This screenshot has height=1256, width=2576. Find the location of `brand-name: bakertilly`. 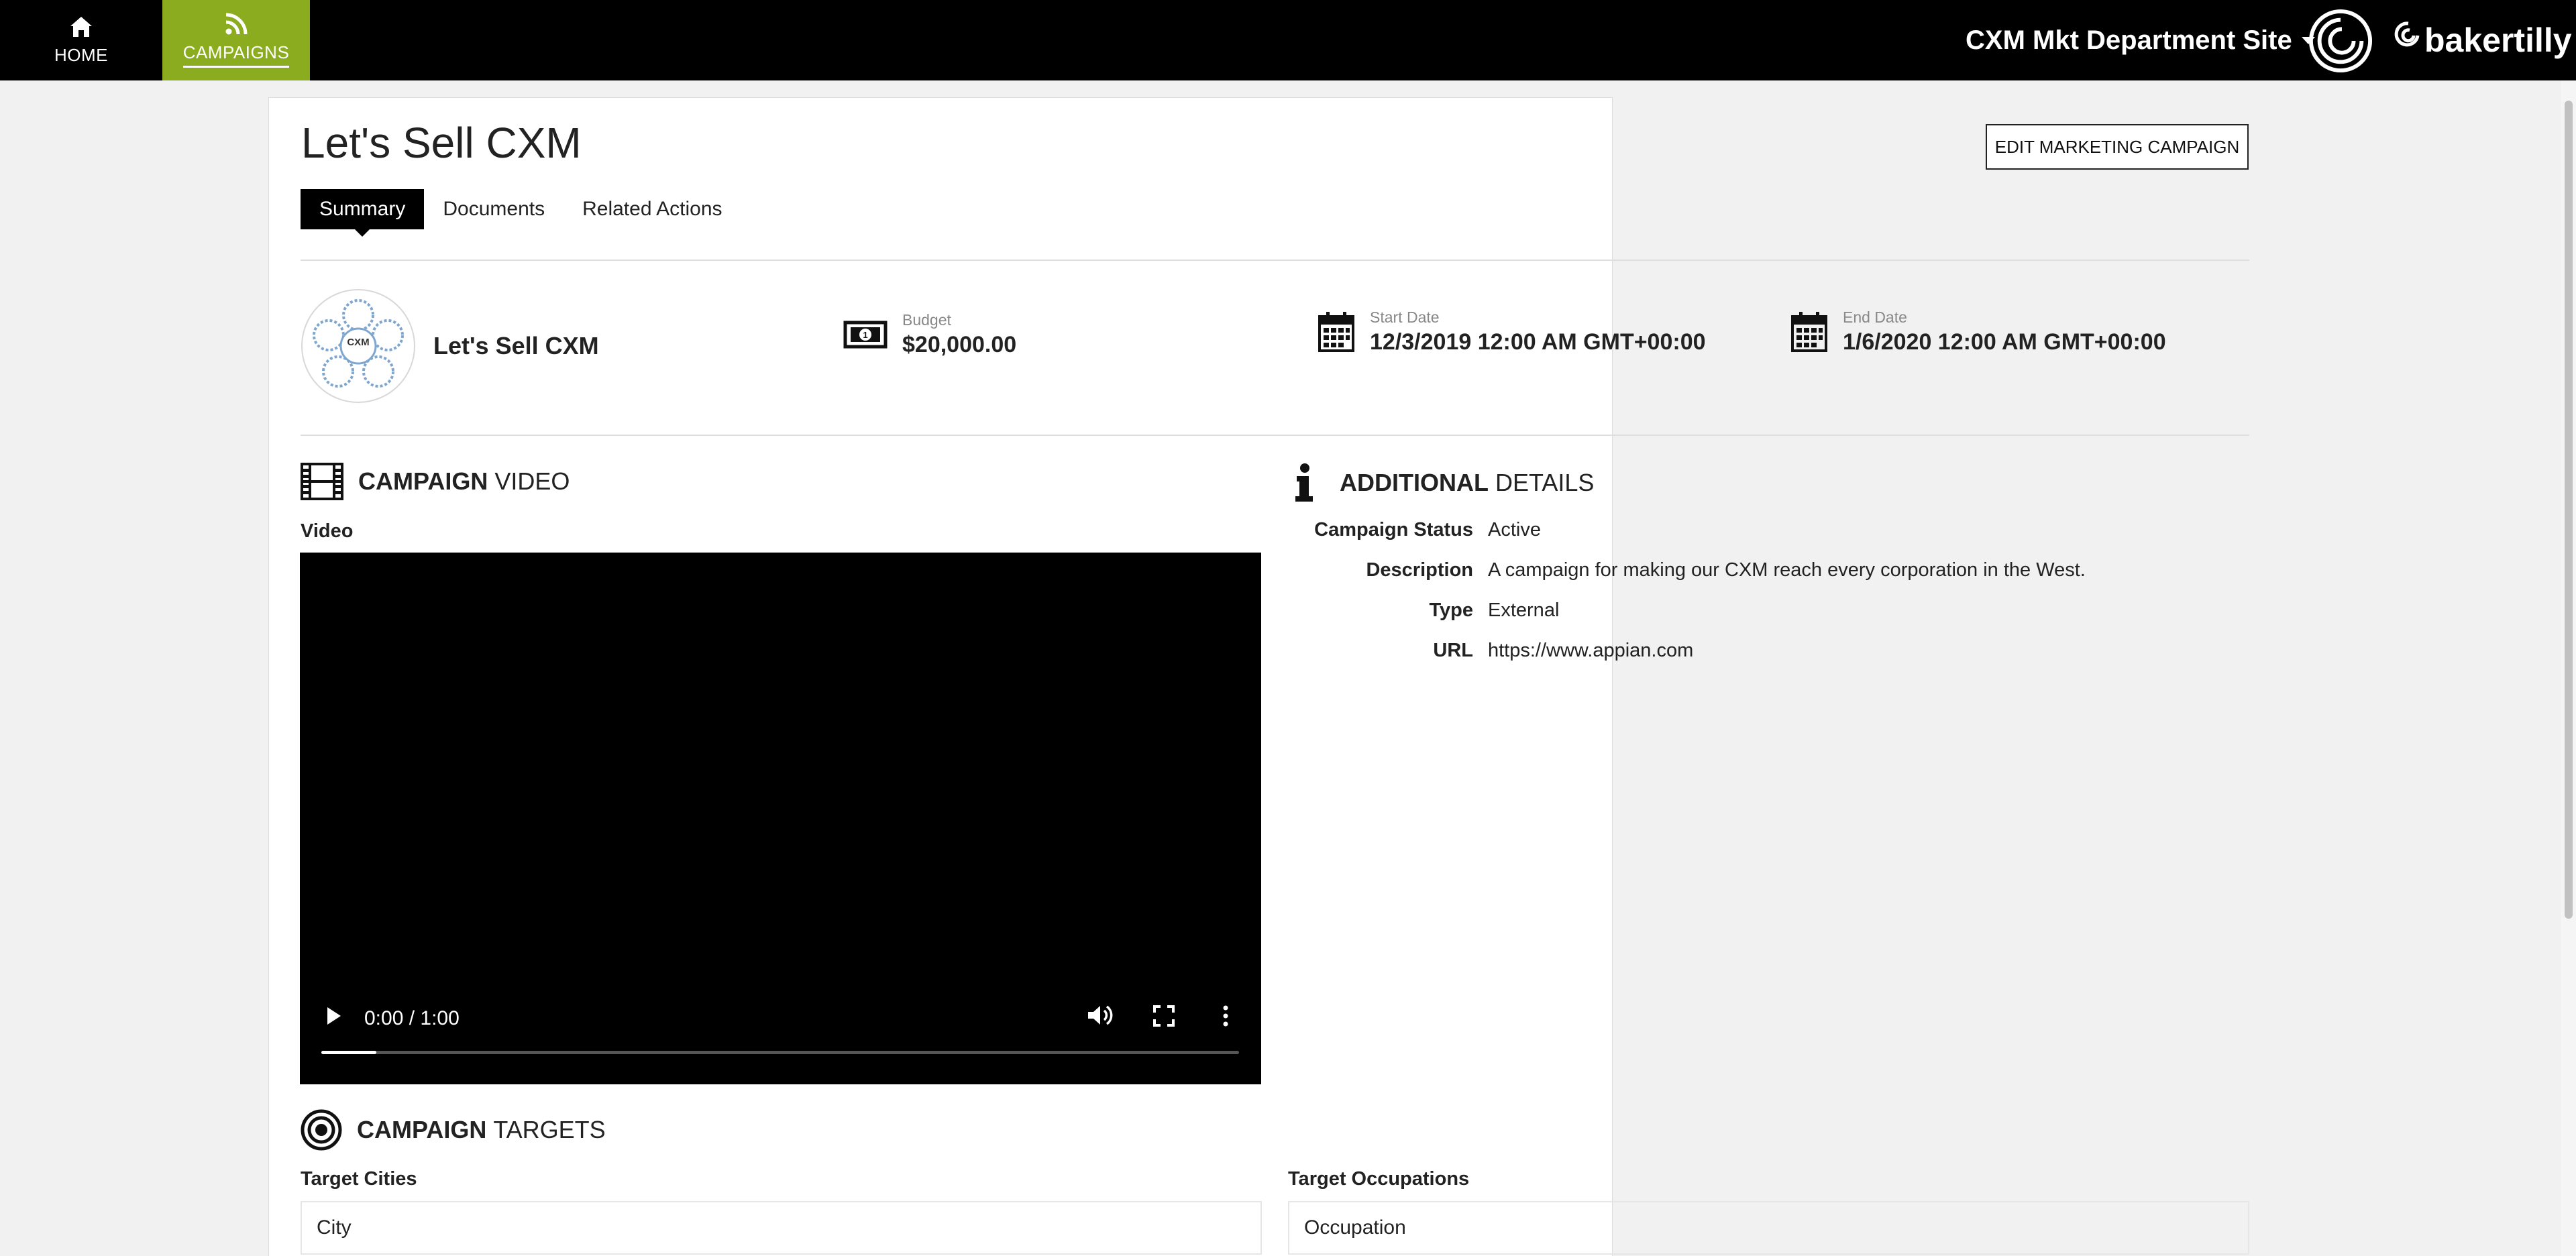

brand-name: bakertilly is located at coordinates (2498, 40).